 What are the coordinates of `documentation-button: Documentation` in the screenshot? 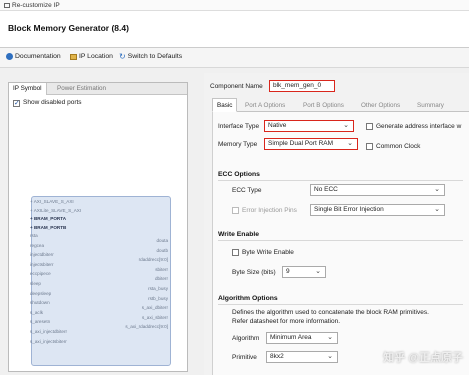 It's located at (33, 56).